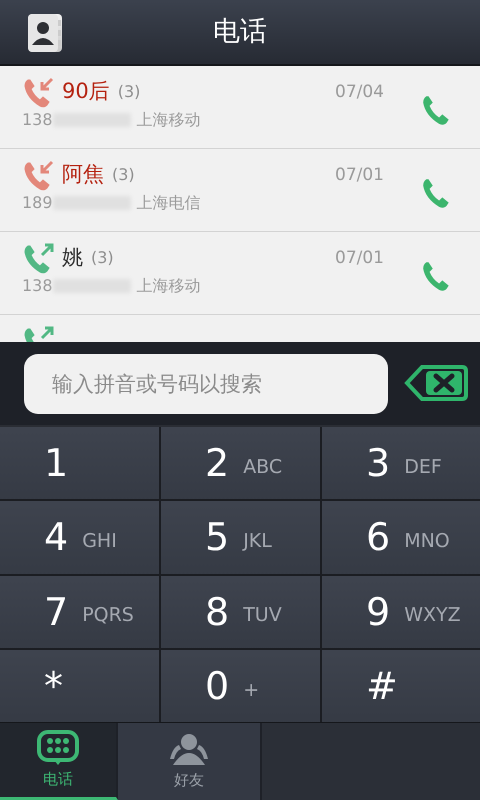 The width and height of the screenshot is (480, 800). What do you see at coordinates (240, 463) in the screenshot?
I see `dial-key: 2 ABC` at bounding box center [240, 463].